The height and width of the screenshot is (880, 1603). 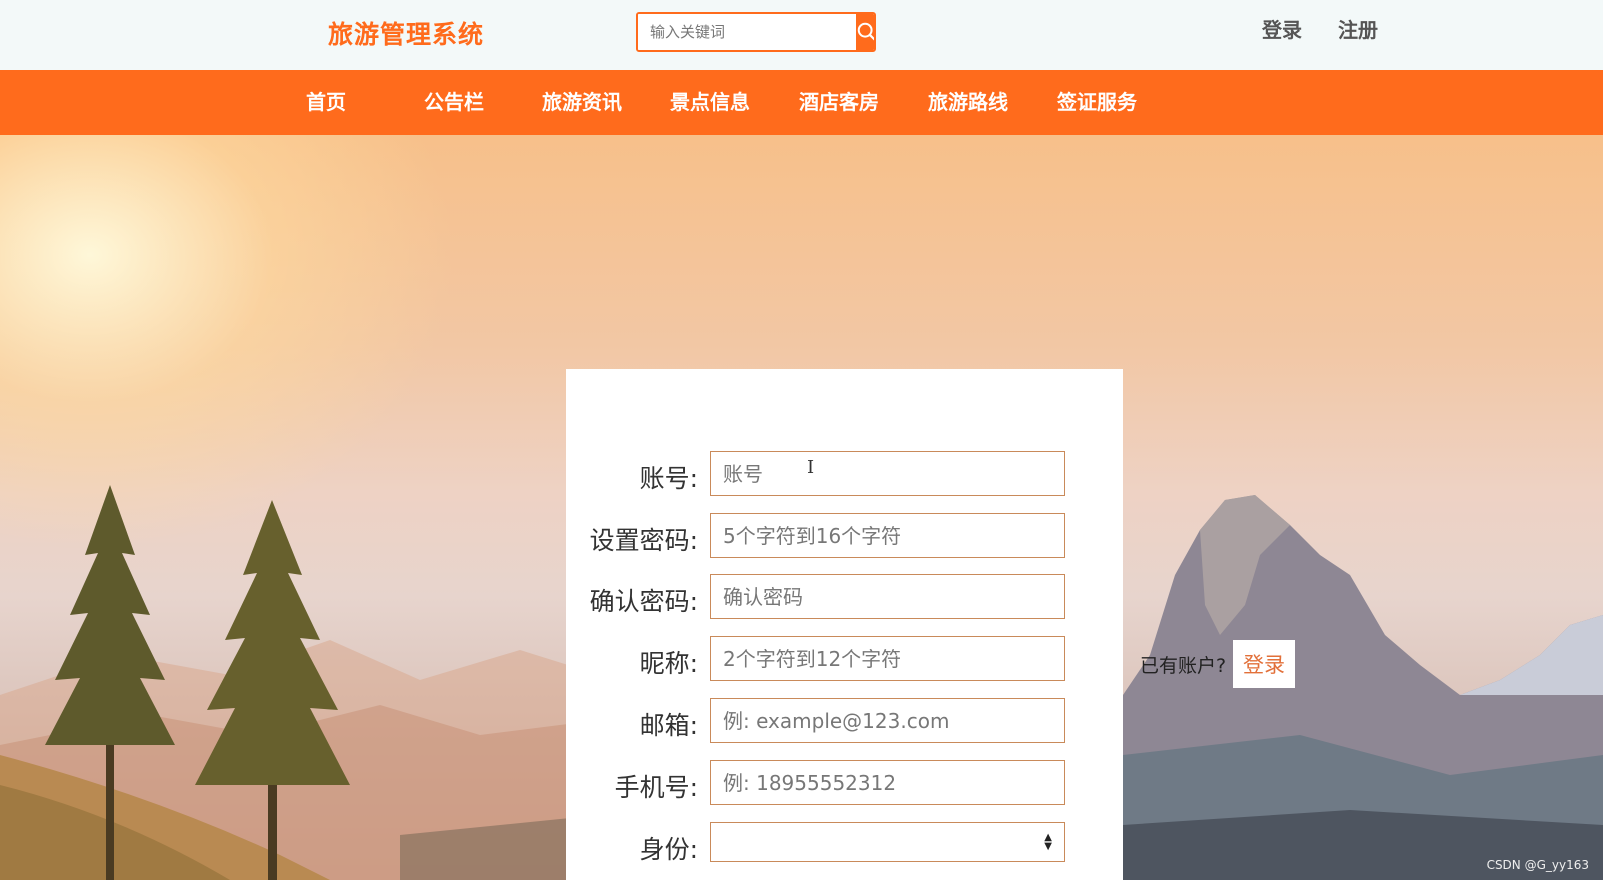 What do you see at coordinates (1097, 102) in the screenshot?
I see `nav-item-visa: 签证服务` at bounding box center [1097, 102].